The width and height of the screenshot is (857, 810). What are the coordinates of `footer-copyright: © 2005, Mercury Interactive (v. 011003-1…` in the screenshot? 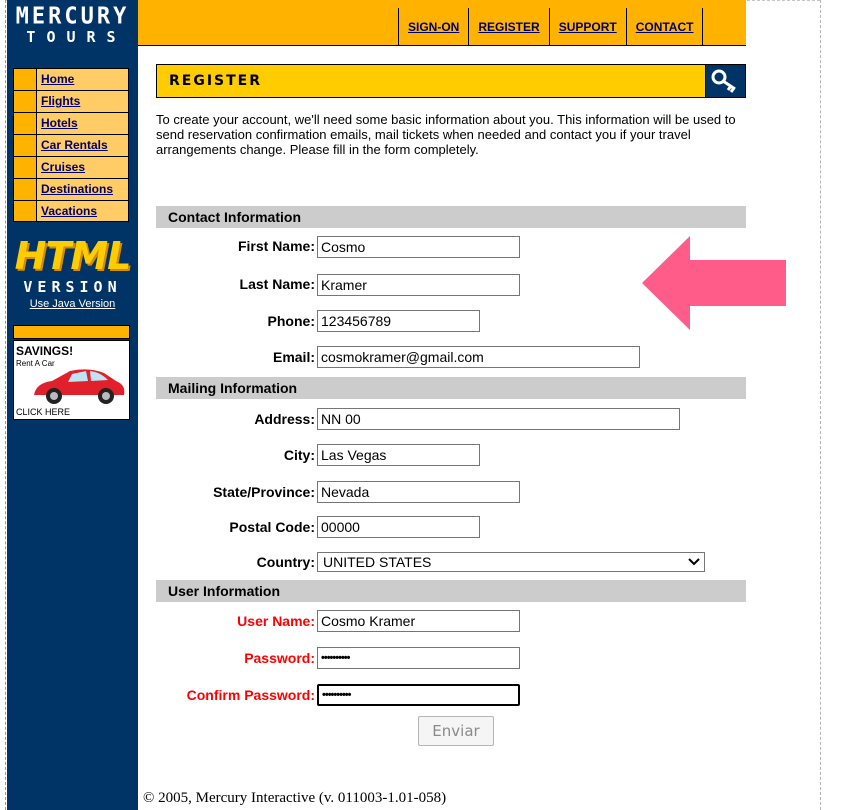 It's located at (295, 798).